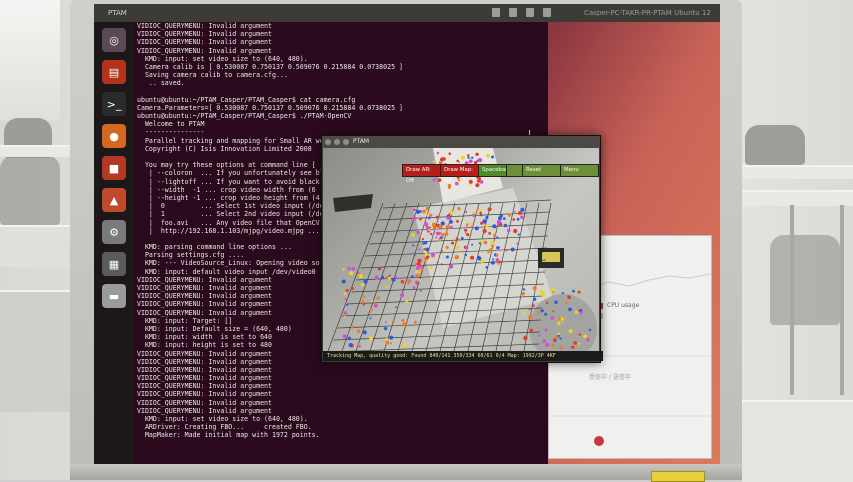  I want to click on settings-icon: ⚙, so click(114, 232).